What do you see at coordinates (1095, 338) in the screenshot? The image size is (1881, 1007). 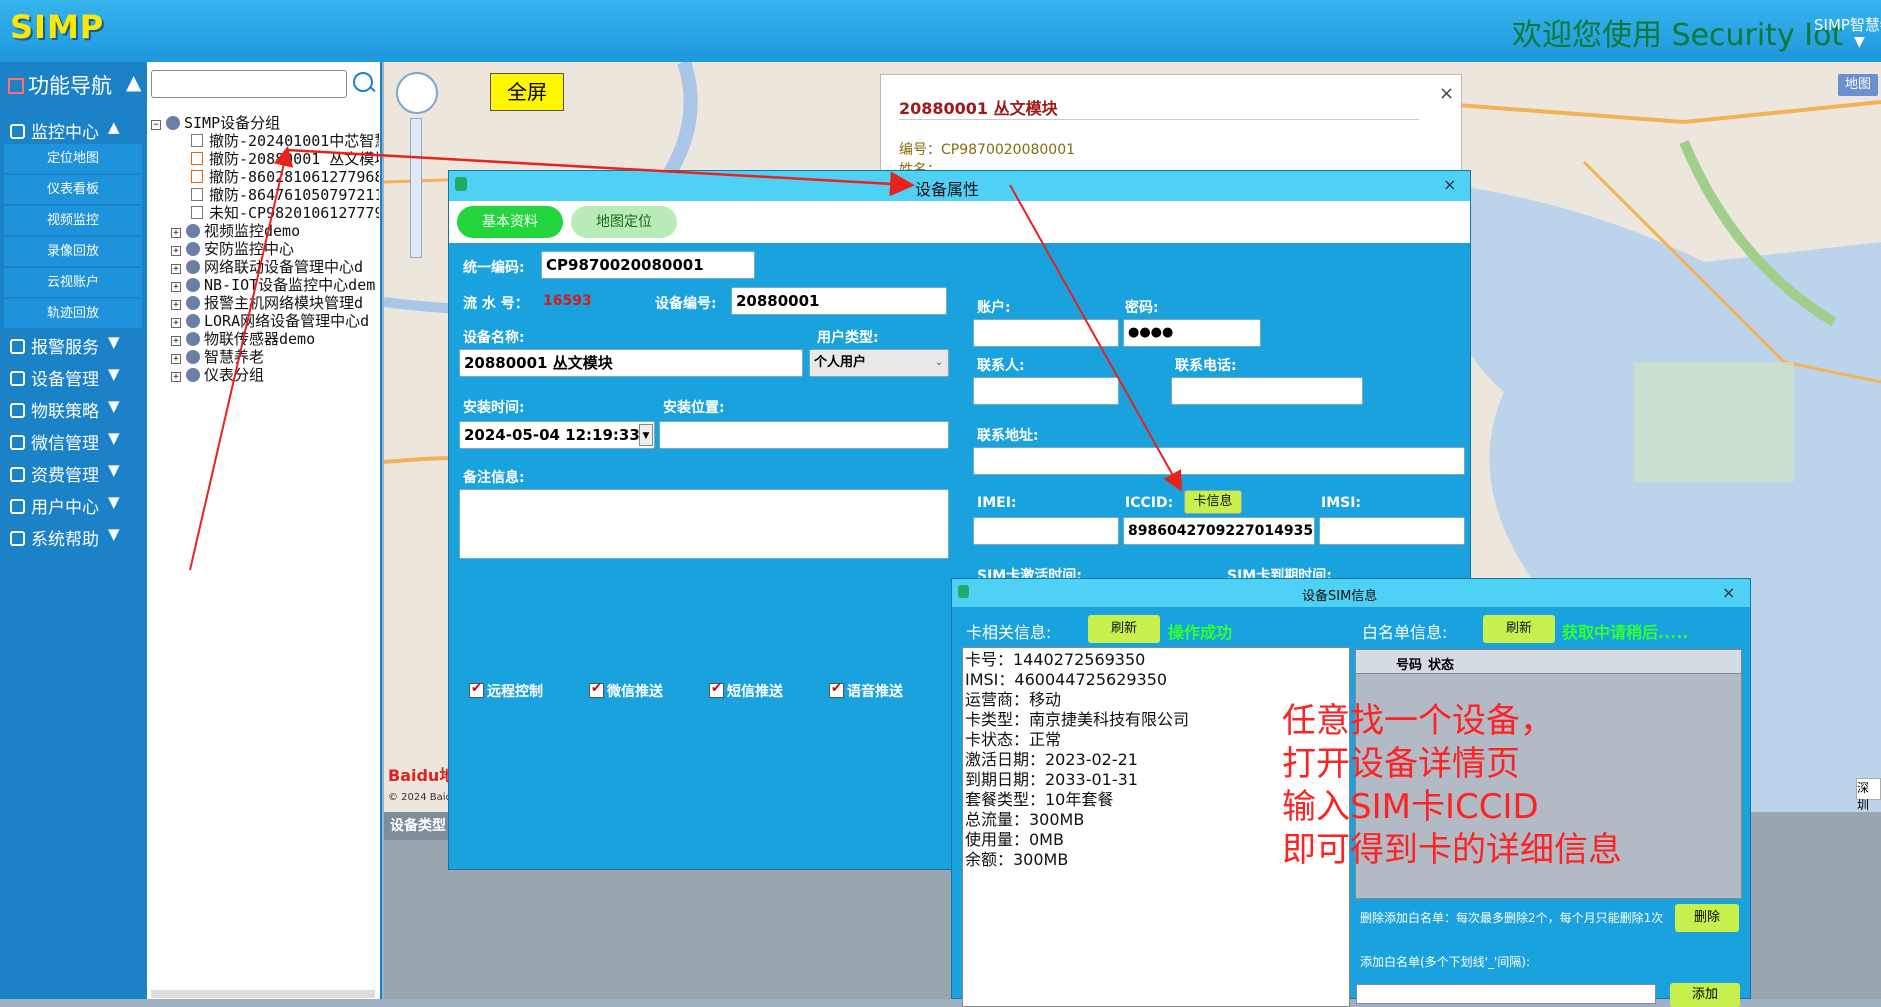 I see `arrow-to-card-info` at bounding box center [1095, 338].